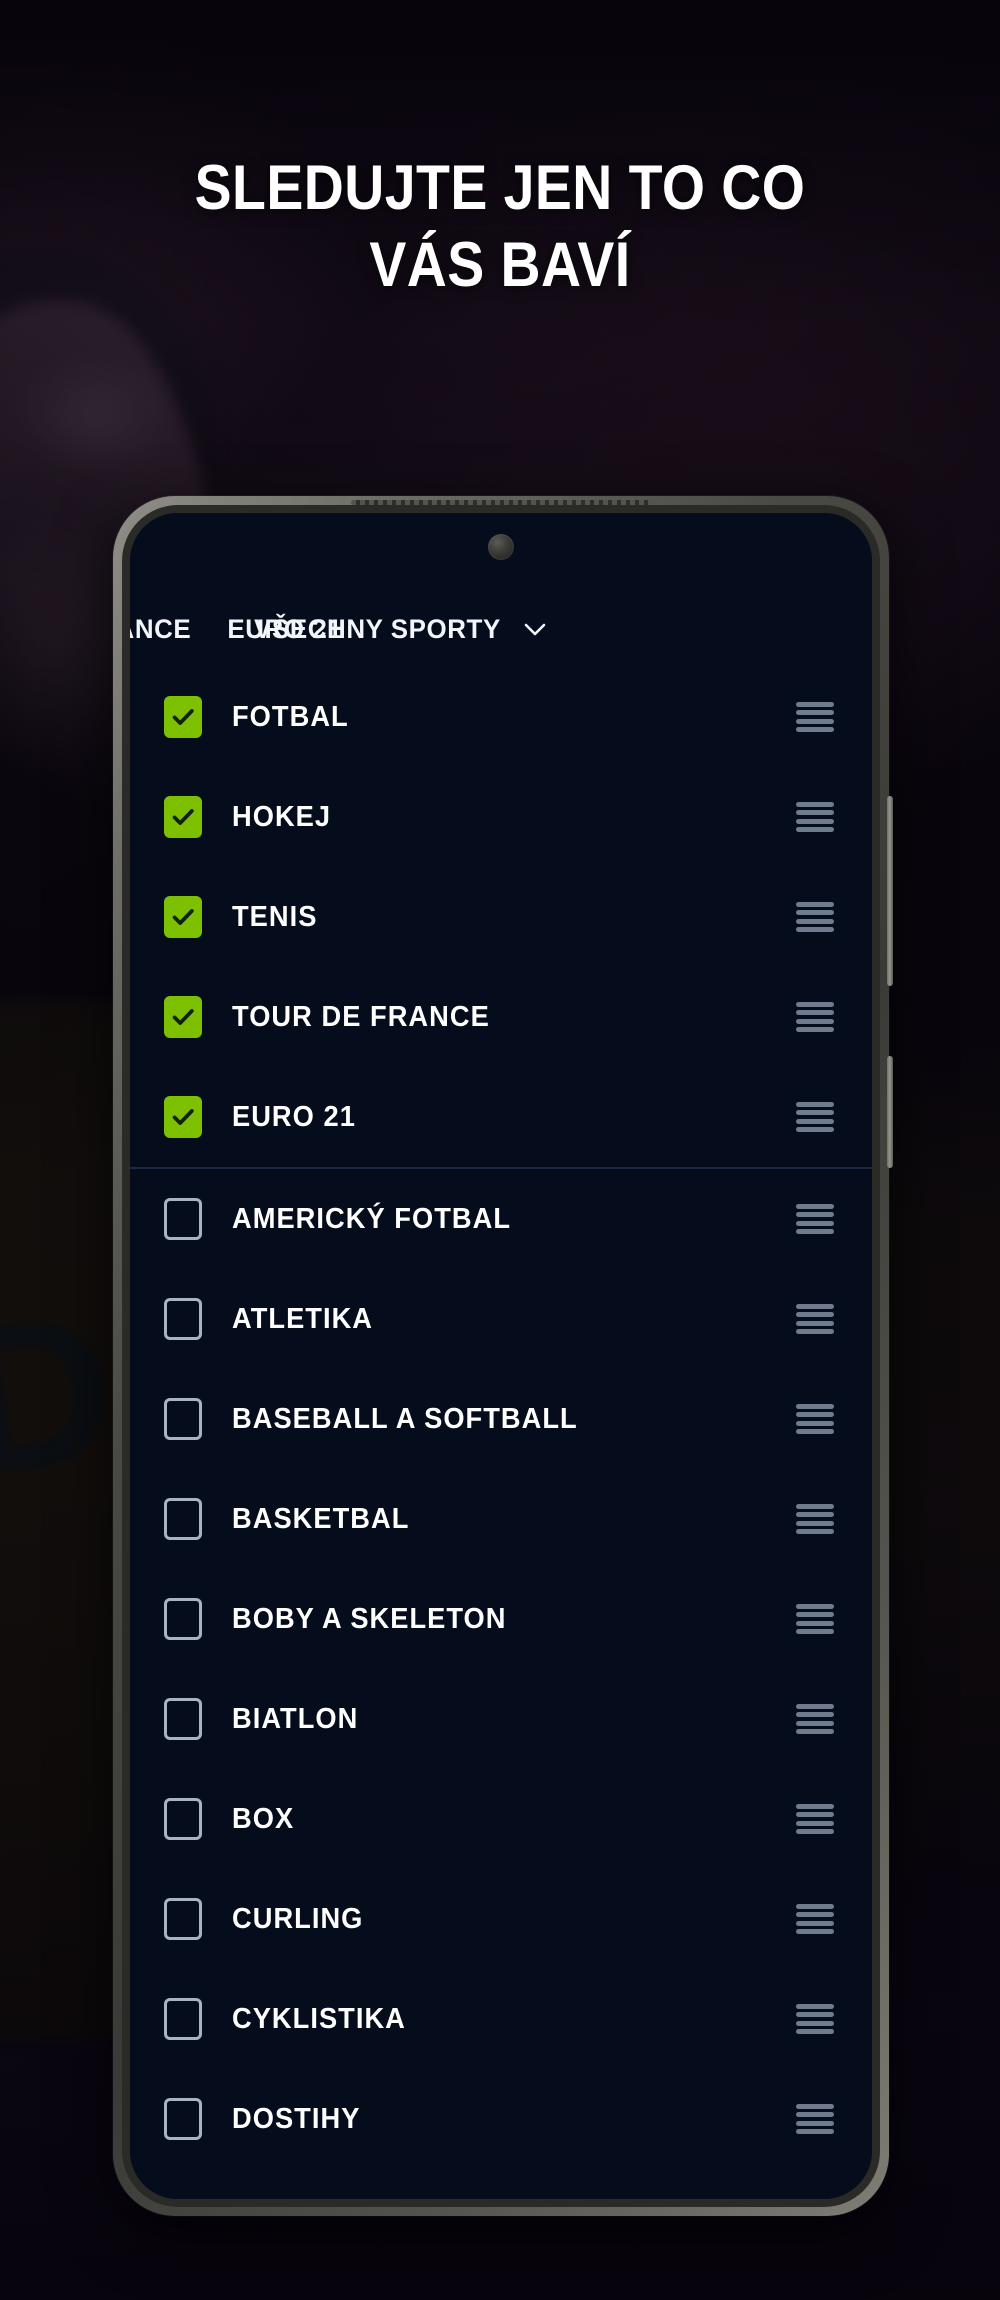 This screenshot has width=1000, height=2300. What do you see at coordinates (500, 264) in the screenshot?
I see `headline-line-2: VÁS BAVÍ` at bounding box center [500, 264].